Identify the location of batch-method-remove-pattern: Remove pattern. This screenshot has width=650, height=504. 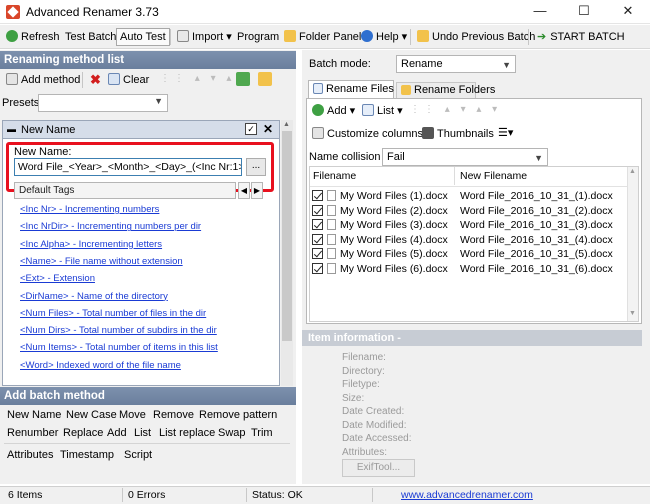
(238, 415).